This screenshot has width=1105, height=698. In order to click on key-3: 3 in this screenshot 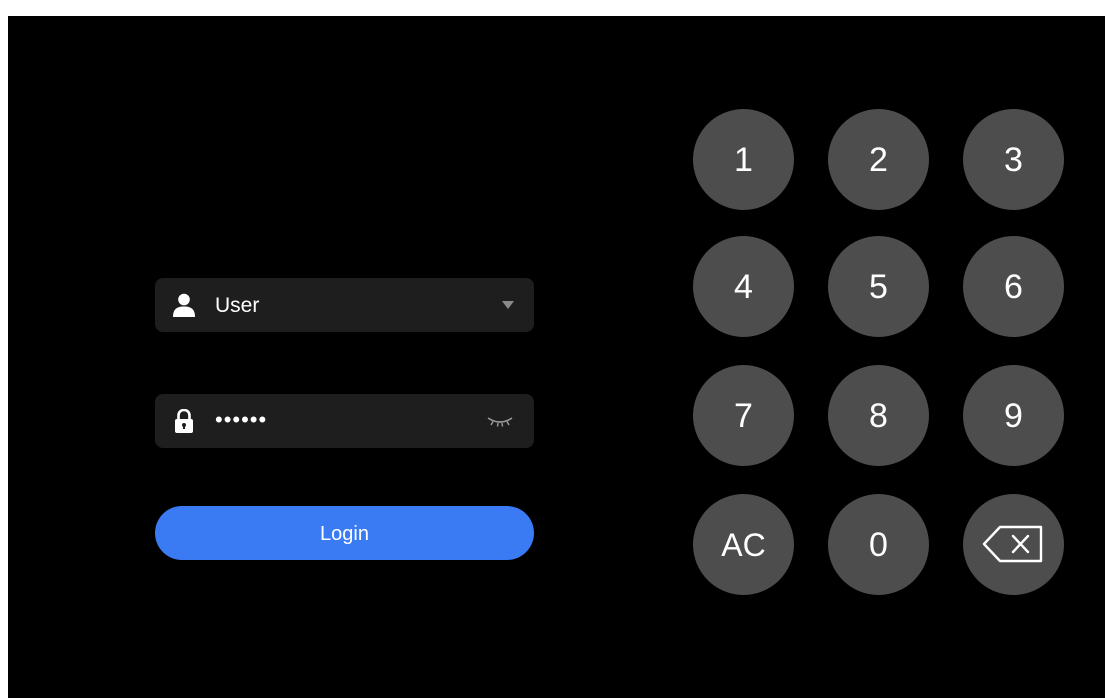, I will do `click(1013, 159)`.